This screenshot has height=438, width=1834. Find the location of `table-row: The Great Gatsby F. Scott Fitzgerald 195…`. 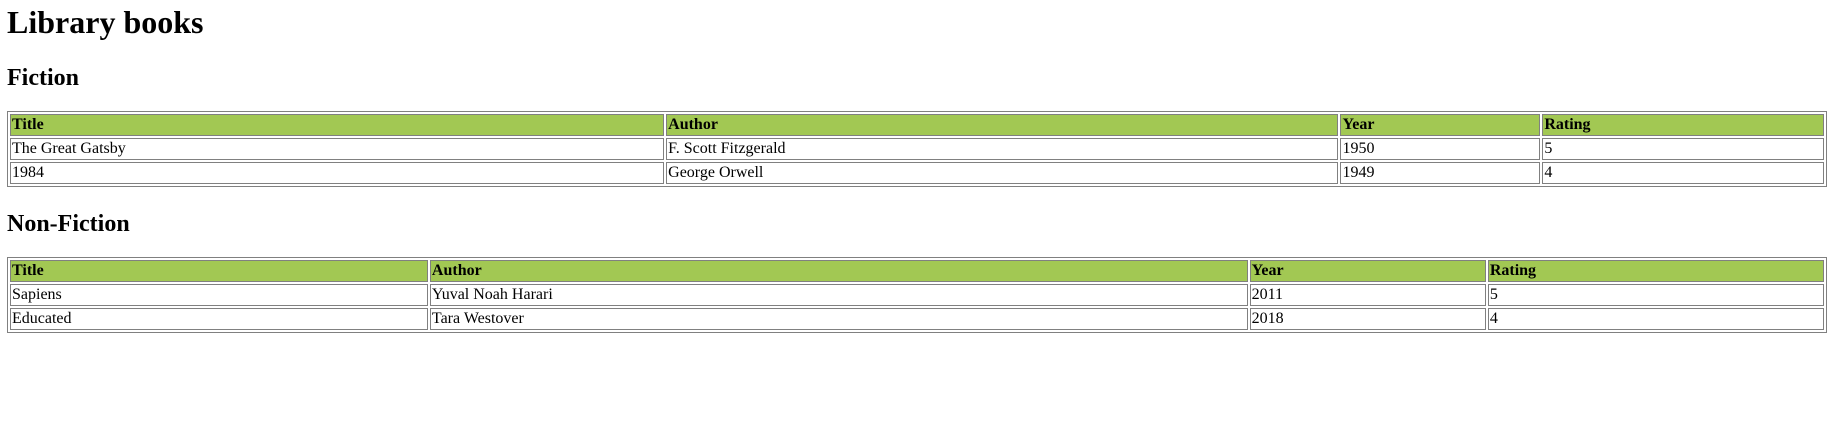

table-row: The Great Gatsby F. Scott Fitzgerald 195… is located at coordinates (917, 149).